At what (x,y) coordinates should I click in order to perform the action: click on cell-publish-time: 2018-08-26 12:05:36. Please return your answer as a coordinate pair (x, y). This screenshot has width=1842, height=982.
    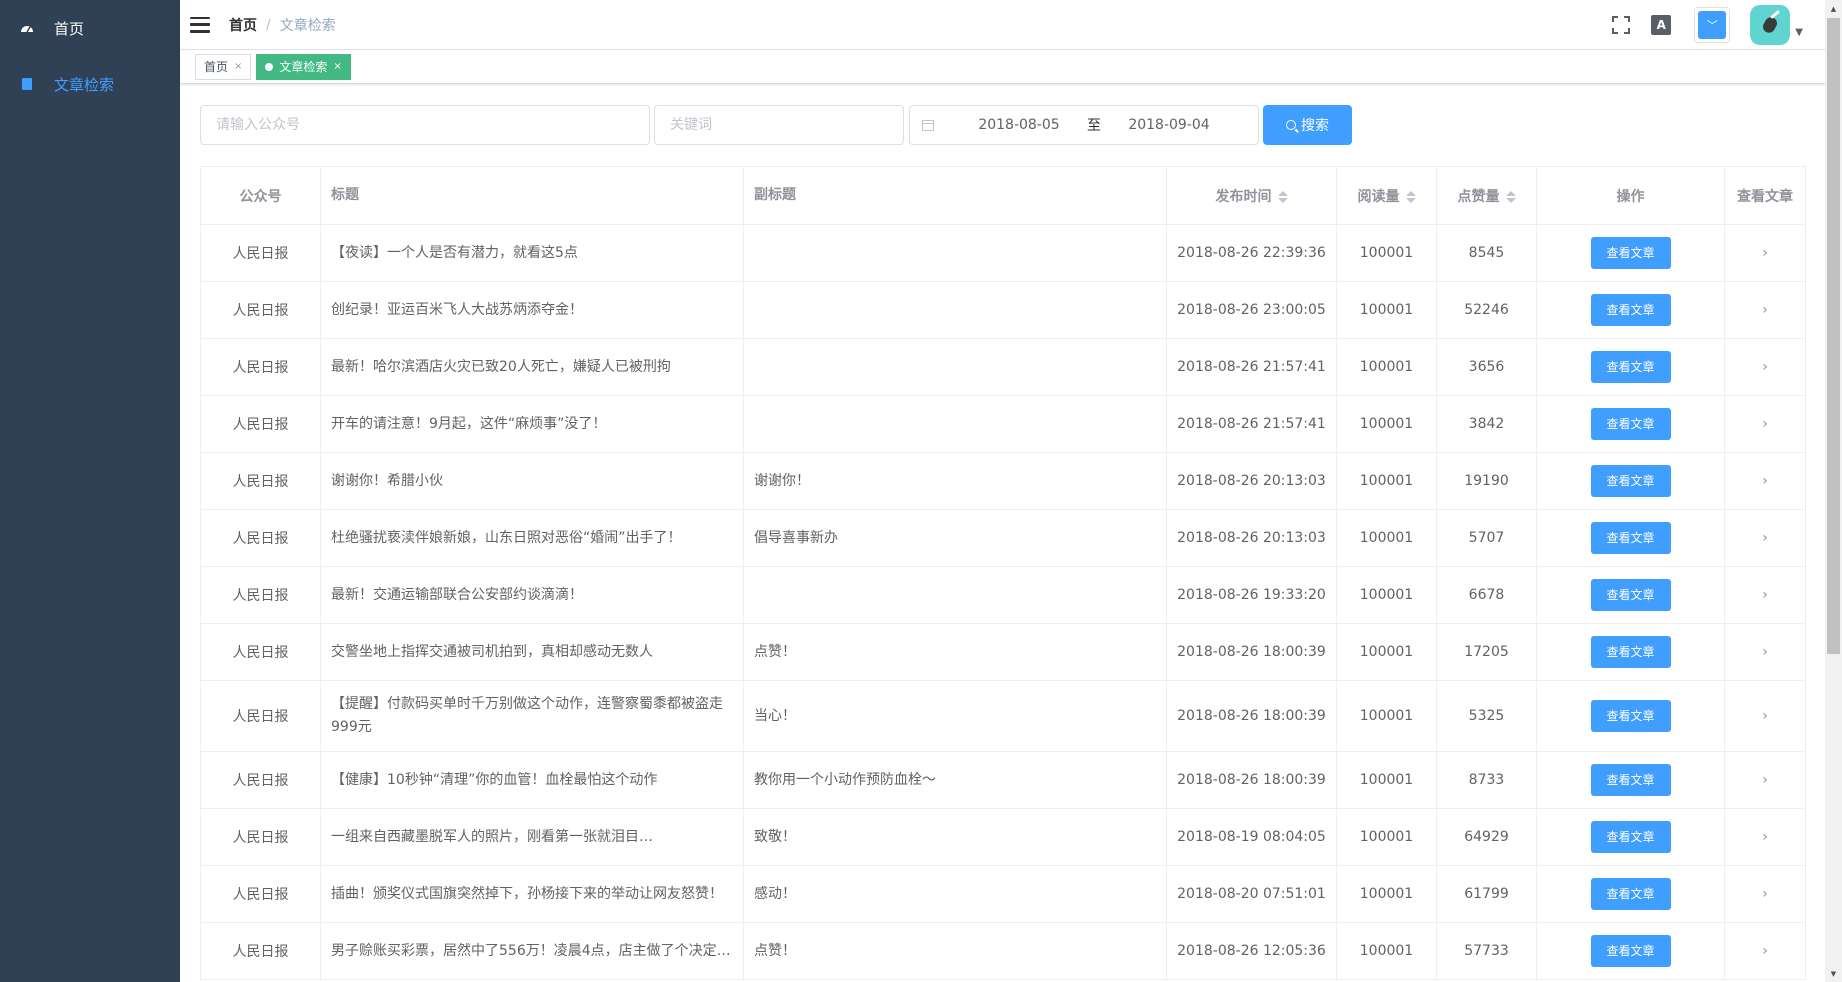
    Looking at the image, I should click on (1251, 951).